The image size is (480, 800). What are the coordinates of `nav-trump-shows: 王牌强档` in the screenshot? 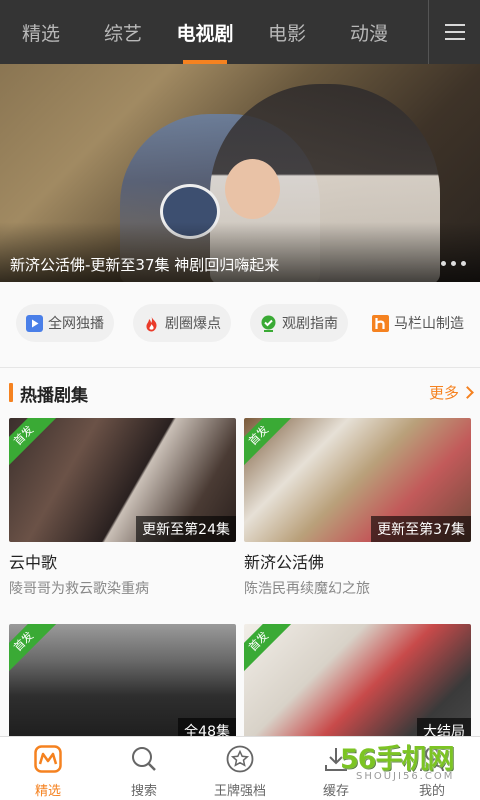 It's located at (240, 768).